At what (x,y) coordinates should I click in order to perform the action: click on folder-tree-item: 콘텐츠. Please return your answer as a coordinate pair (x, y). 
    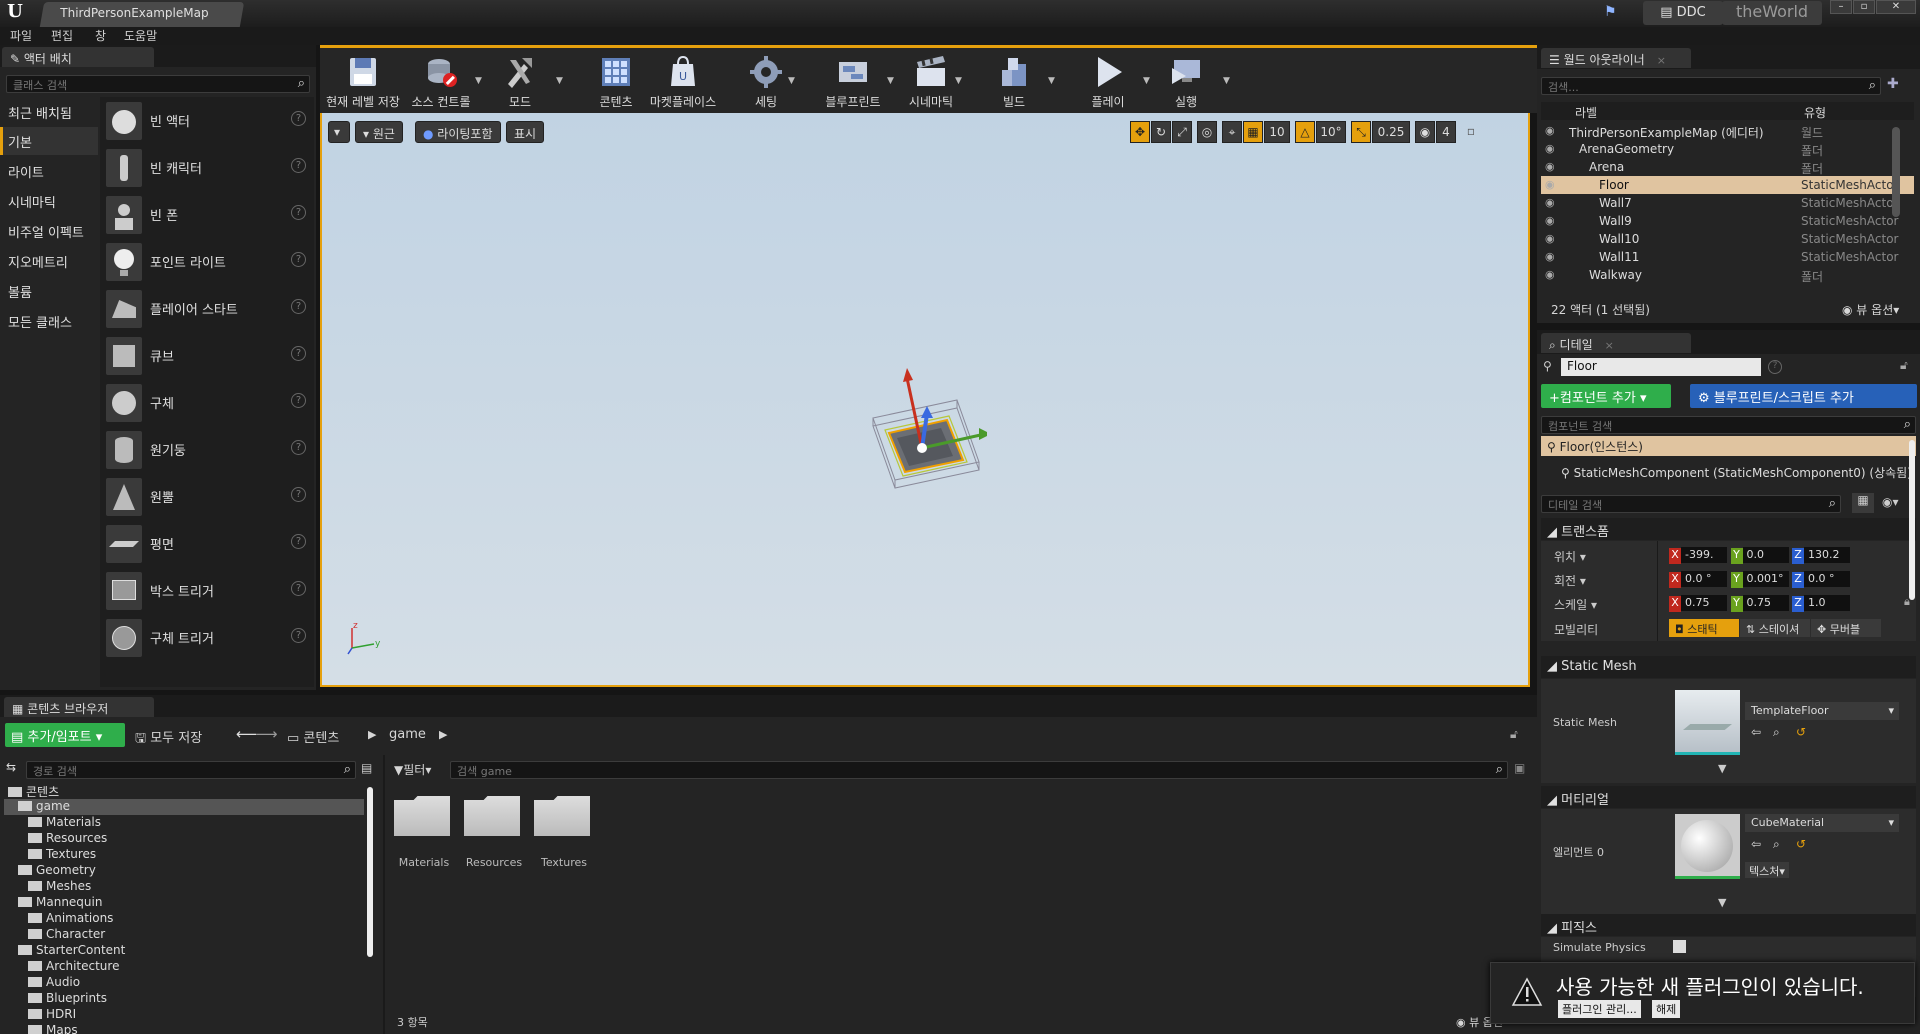
    Looking at the image, I should click on (184, 791).